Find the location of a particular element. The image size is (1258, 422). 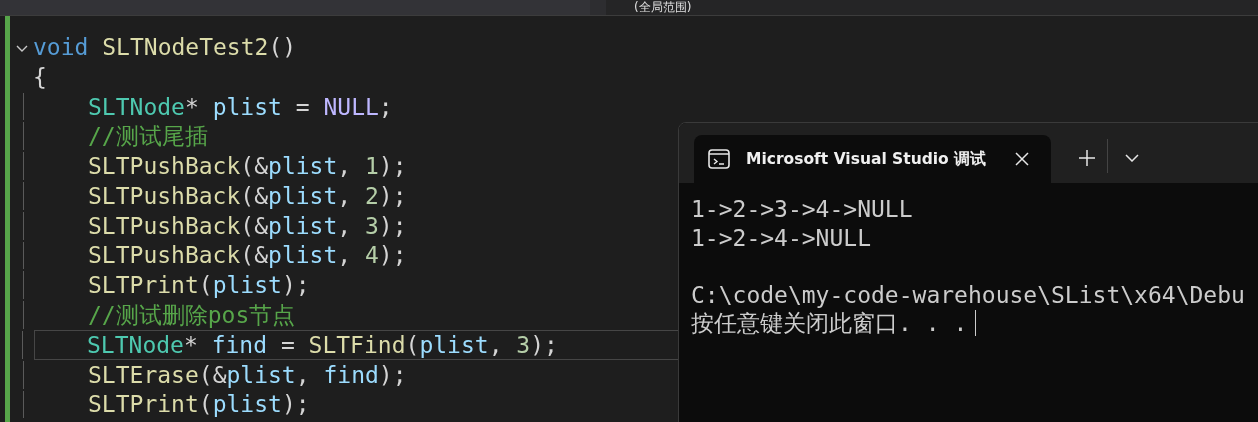

code-line: { is located at coordinates (40, 76).